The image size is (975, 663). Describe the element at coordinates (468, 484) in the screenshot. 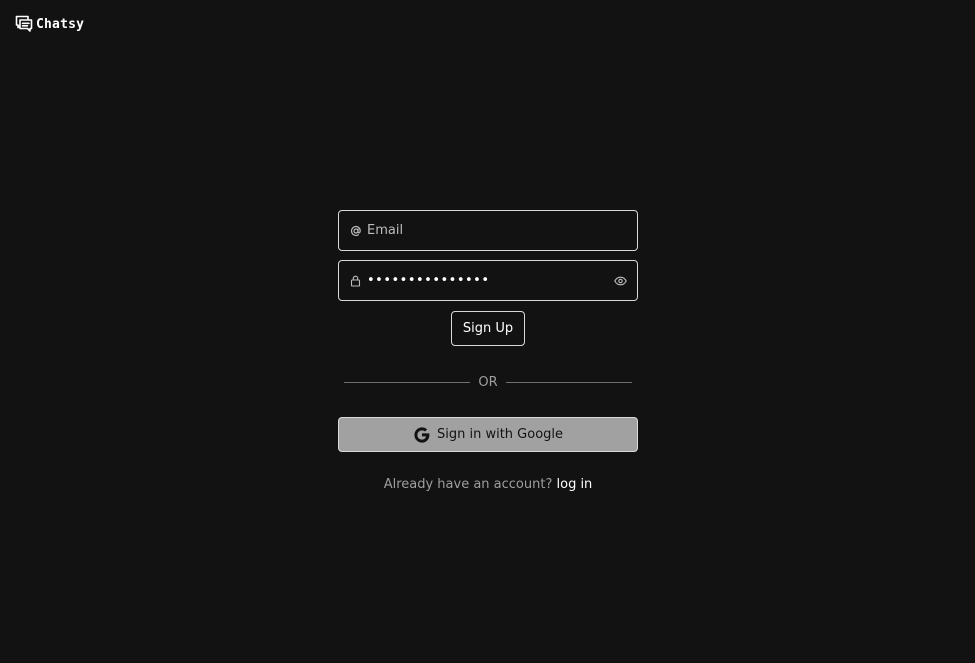

I see `login-prompt-text: Already have an account?` at that location.